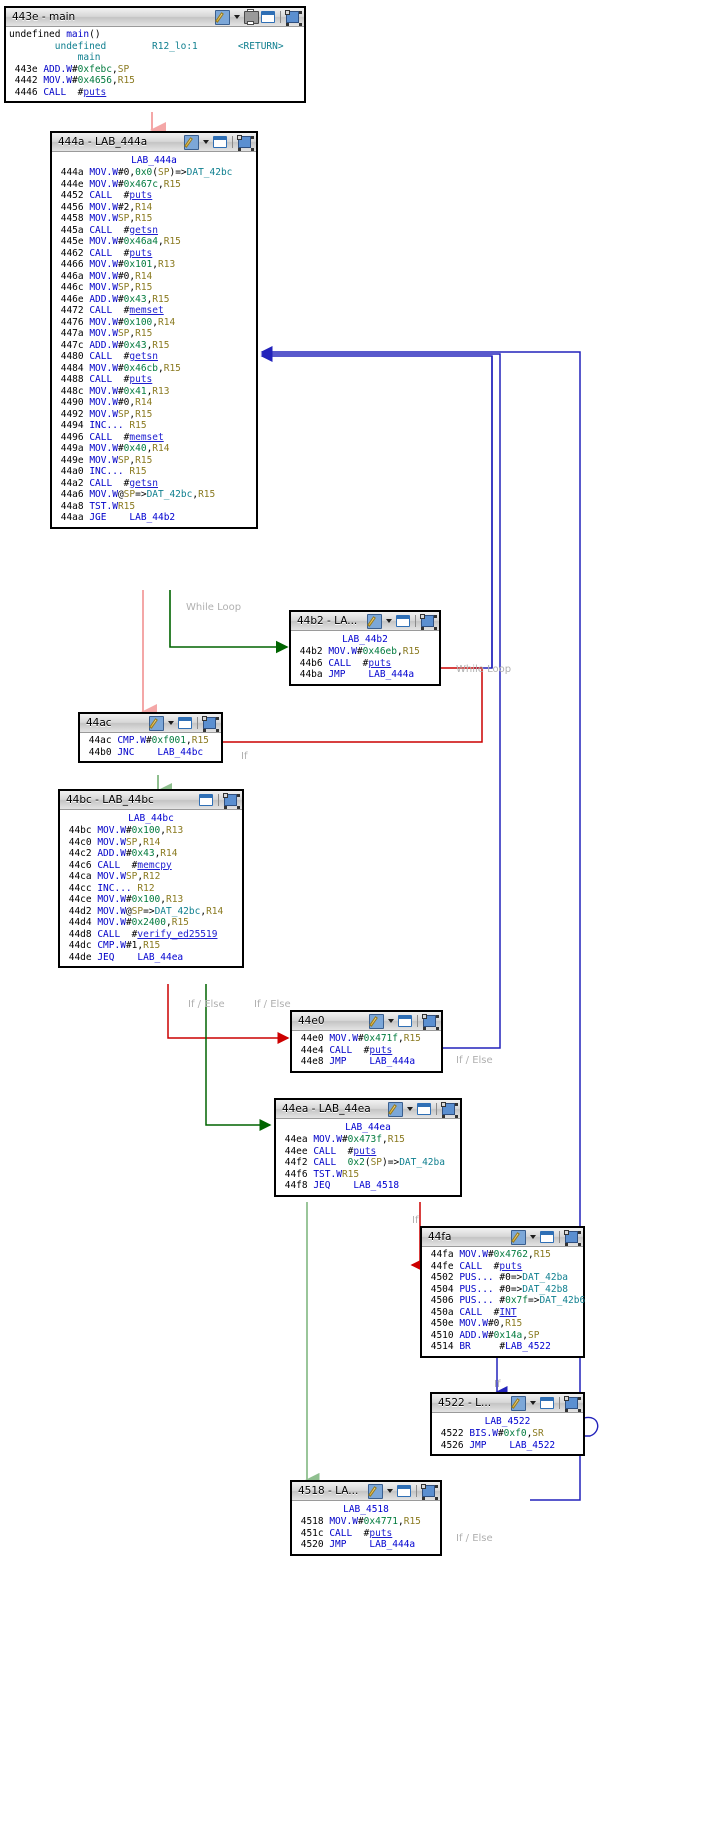 The width and height of the screenshot is (714, 1848). Describe the element at coordinates (368, 1175) in the screenshot. I see `disassembly-line: 44f6 TST.WR15` at that location.